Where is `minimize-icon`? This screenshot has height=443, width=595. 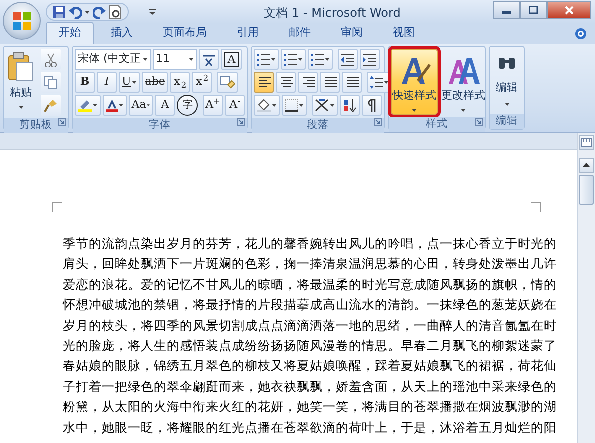 minimize-icon is located at coordinates (506, 12).